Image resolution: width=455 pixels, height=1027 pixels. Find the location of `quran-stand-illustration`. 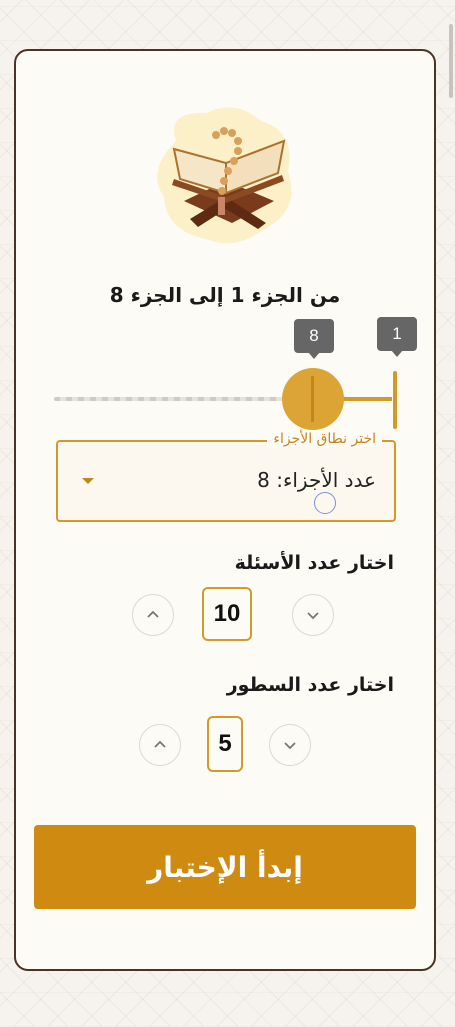

quran-stand-illustration is located at coordinates (224, 175).